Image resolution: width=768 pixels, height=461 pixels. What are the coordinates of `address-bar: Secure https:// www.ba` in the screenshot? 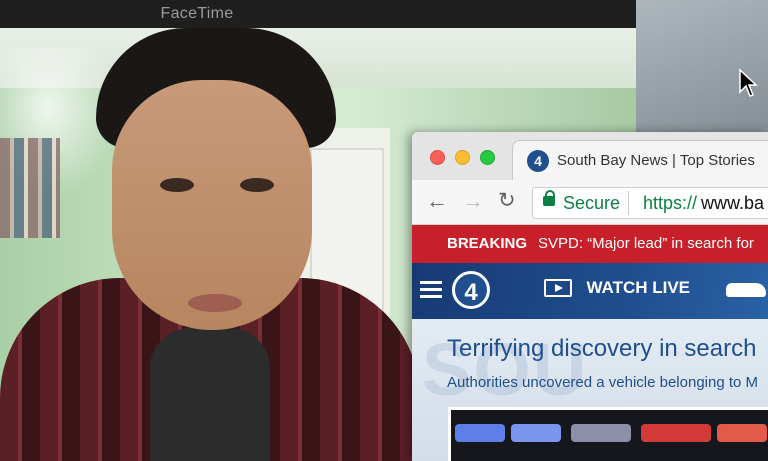 It's located at (650, 203).